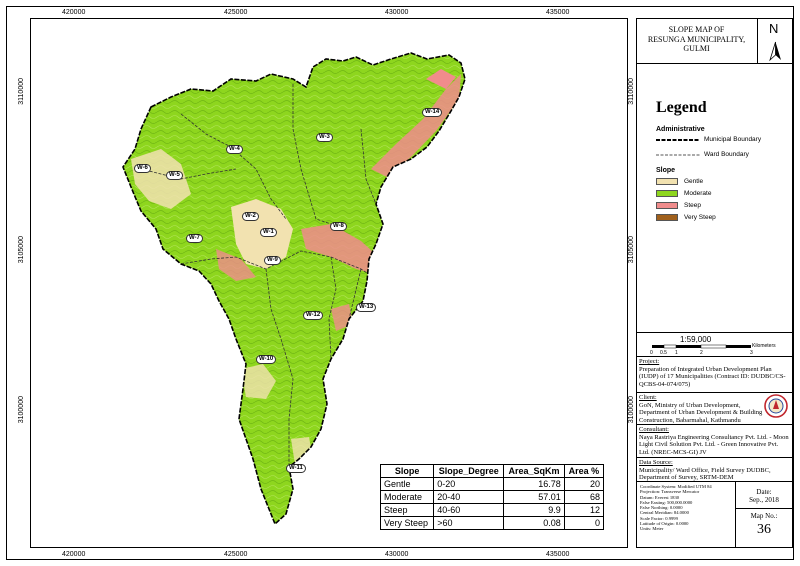  I want to click on legend-title: Legend, so click(681, 107).